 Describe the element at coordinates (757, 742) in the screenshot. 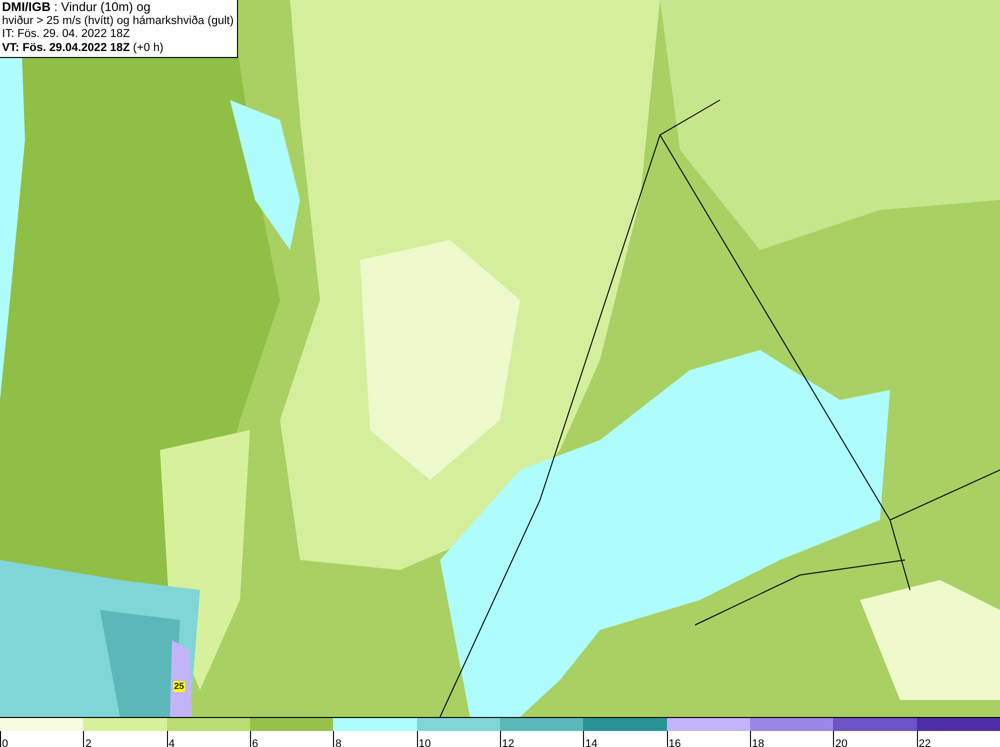

I see `legend-tick-label: 18` at that location.